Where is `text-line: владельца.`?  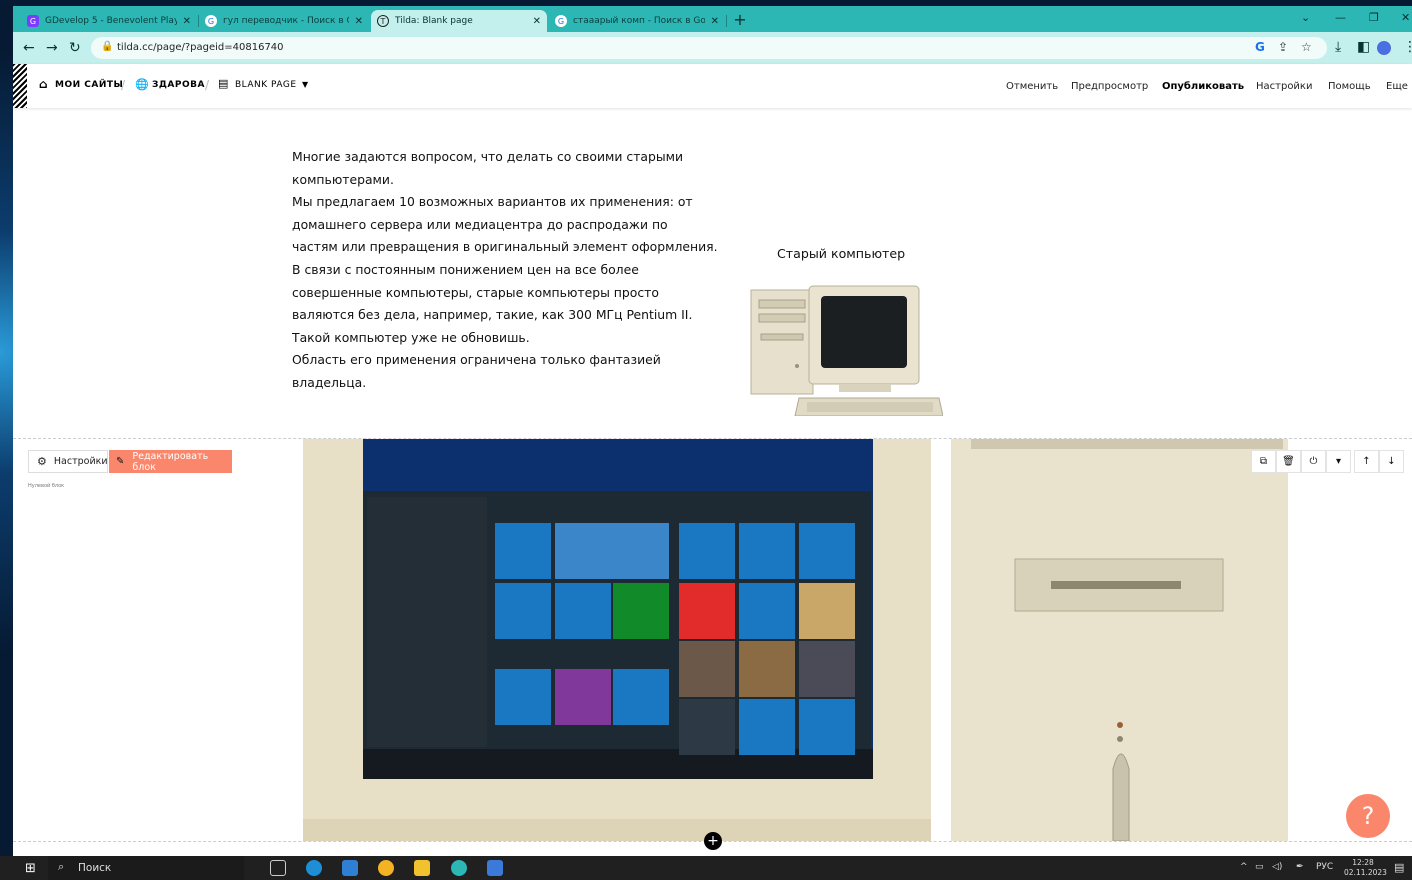
text-line: владельца. is located at coordinates (329, 382).